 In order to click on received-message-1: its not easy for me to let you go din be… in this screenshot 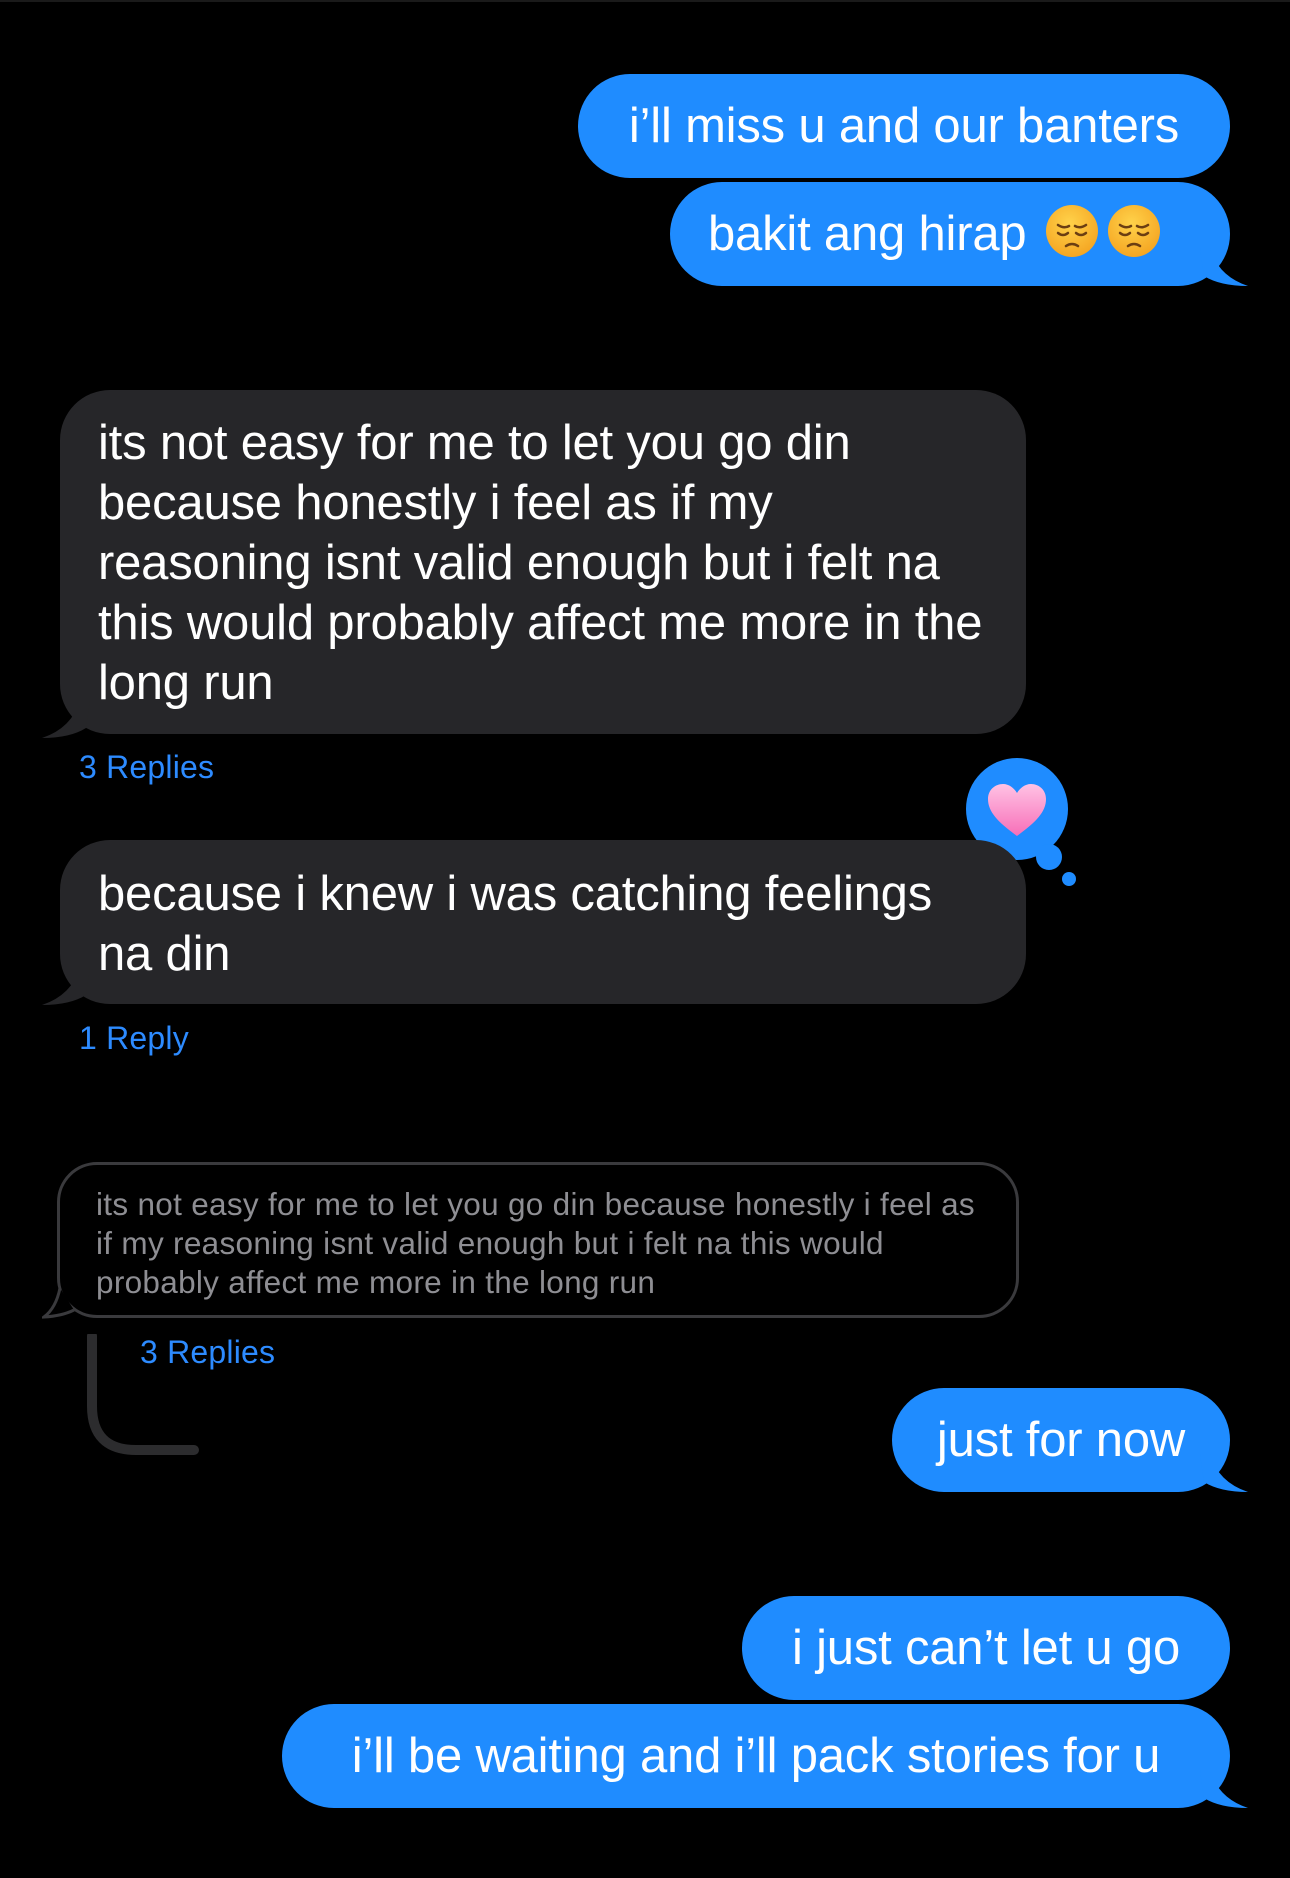, I will do `click(543, 562)`.